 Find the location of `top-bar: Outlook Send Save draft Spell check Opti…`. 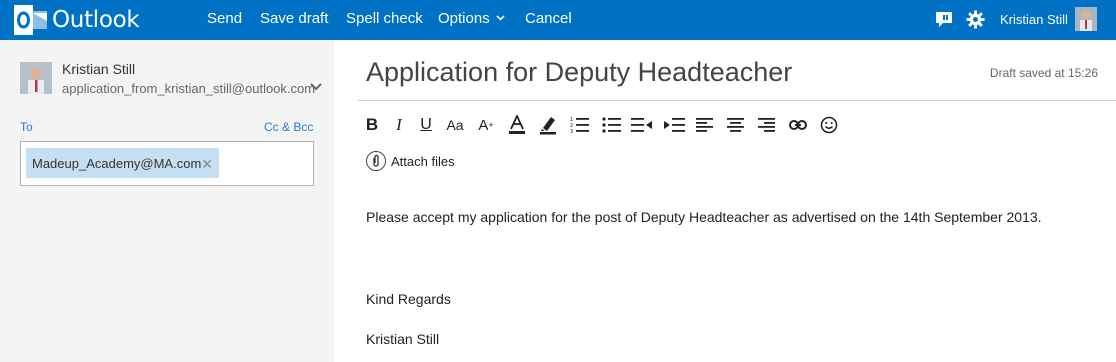

top-bar: Outlook Send Save draft Spell check Opti… is located at coordinates (558, 20).